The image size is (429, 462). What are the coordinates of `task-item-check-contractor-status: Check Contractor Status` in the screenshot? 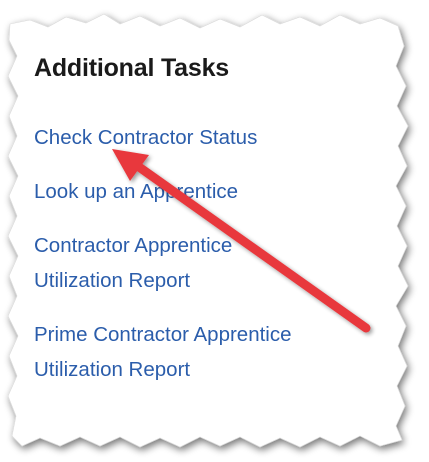 It's located at (214, 137).